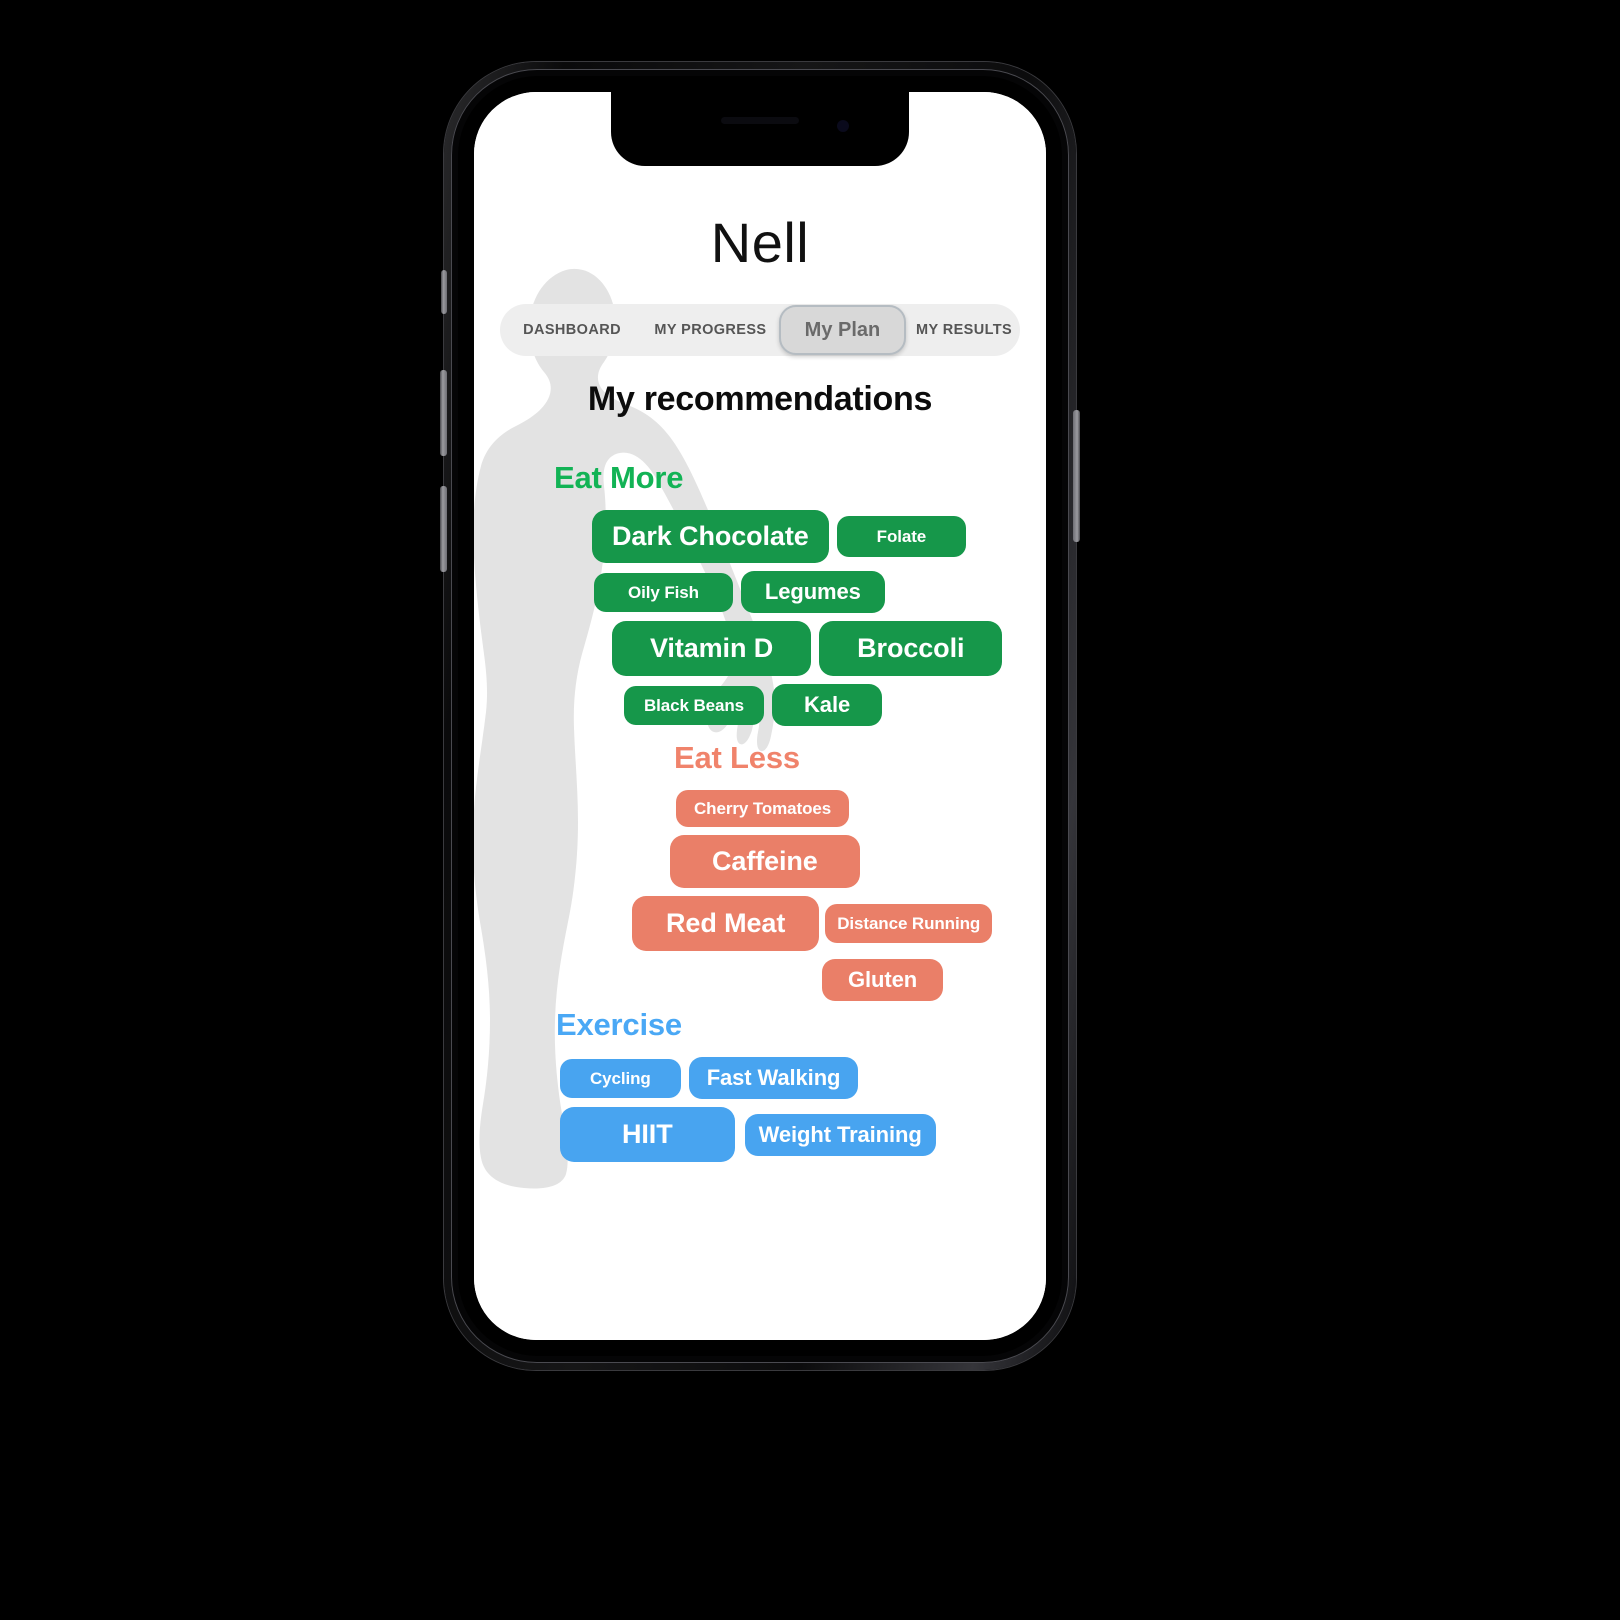  I want to click on pill-distance-running: Distance Running, so click(909, 923).